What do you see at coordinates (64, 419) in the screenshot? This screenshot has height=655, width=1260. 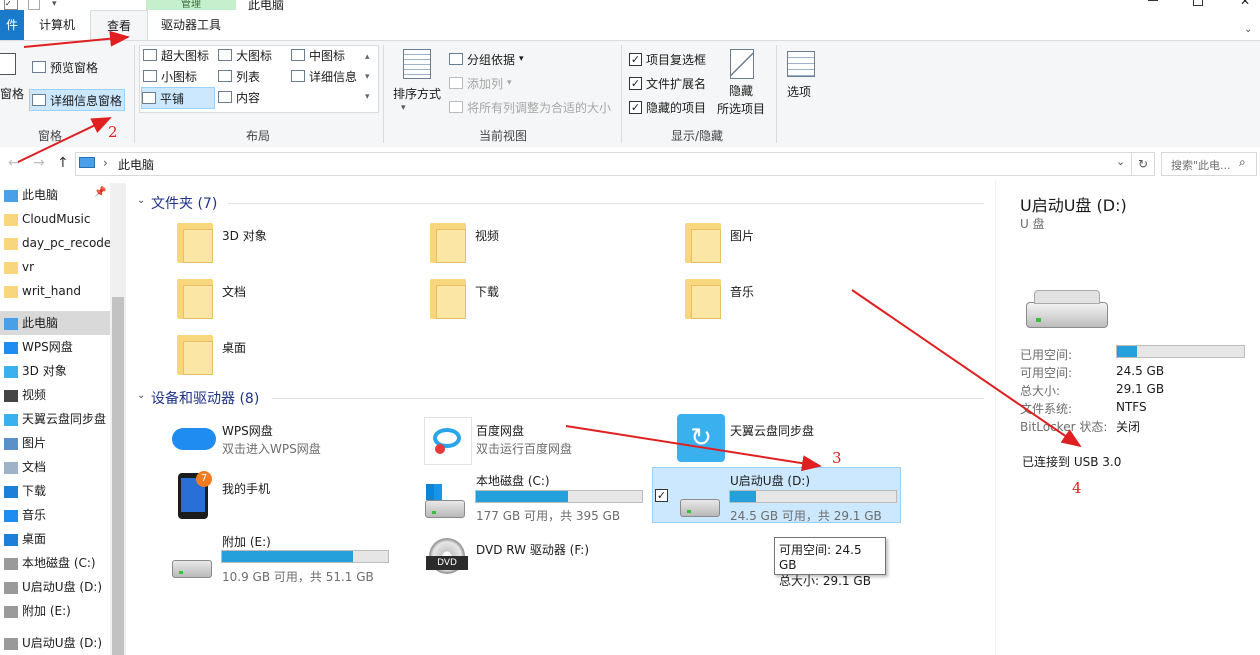 I see `nav-item-label: 天翼云盘同步盘` at bounding box center [64, 419].